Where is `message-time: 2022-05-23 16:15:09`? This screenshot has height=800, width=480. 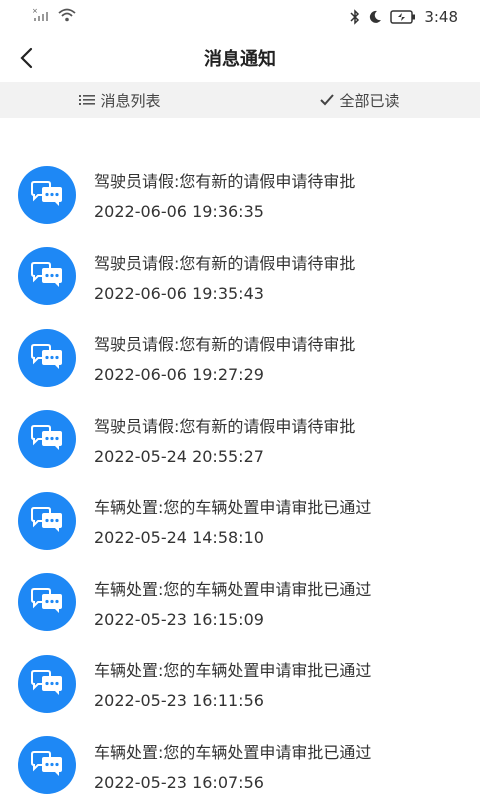 message-time: 2022-05-23 16:15:09 is located at coordinates (179, 619).